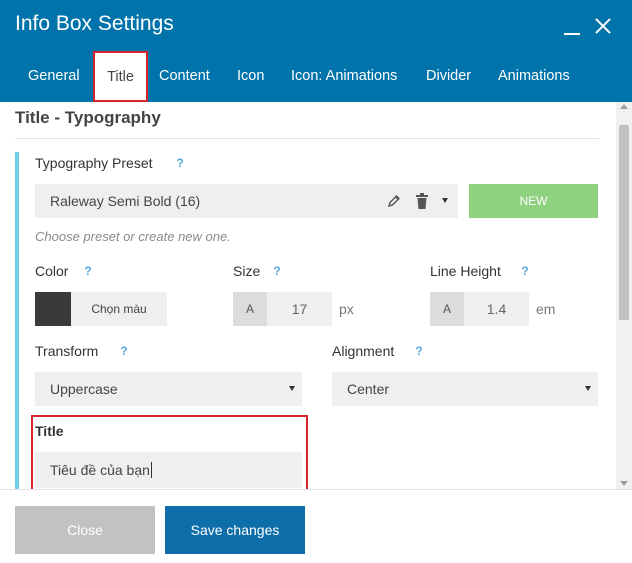 Image resolution: width=632 pixels, height=563 pixels. Describe the element at coordinates (573, 26) in the screenshot. I see `minimize-icon` at that location.